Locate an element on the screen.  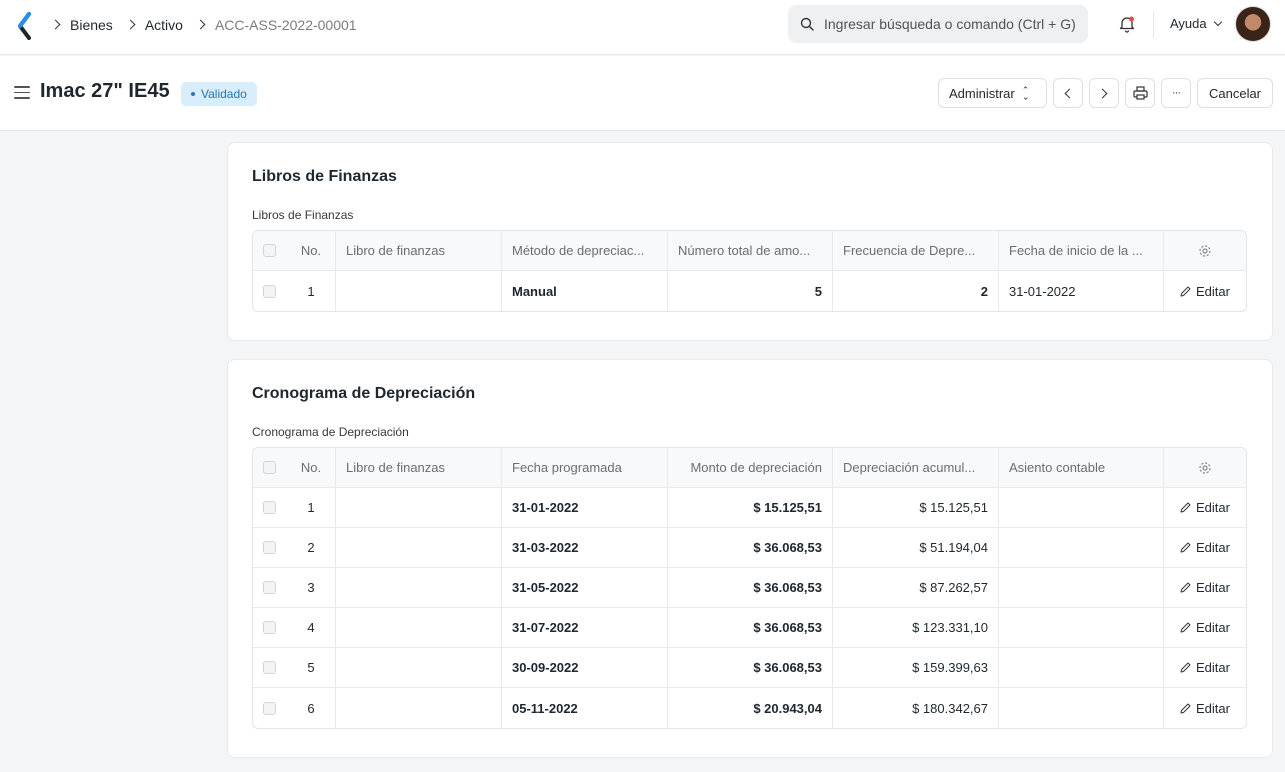
accumulated-depreciation-cell: $ 51.194,04 is located at coordinates (916, 547).